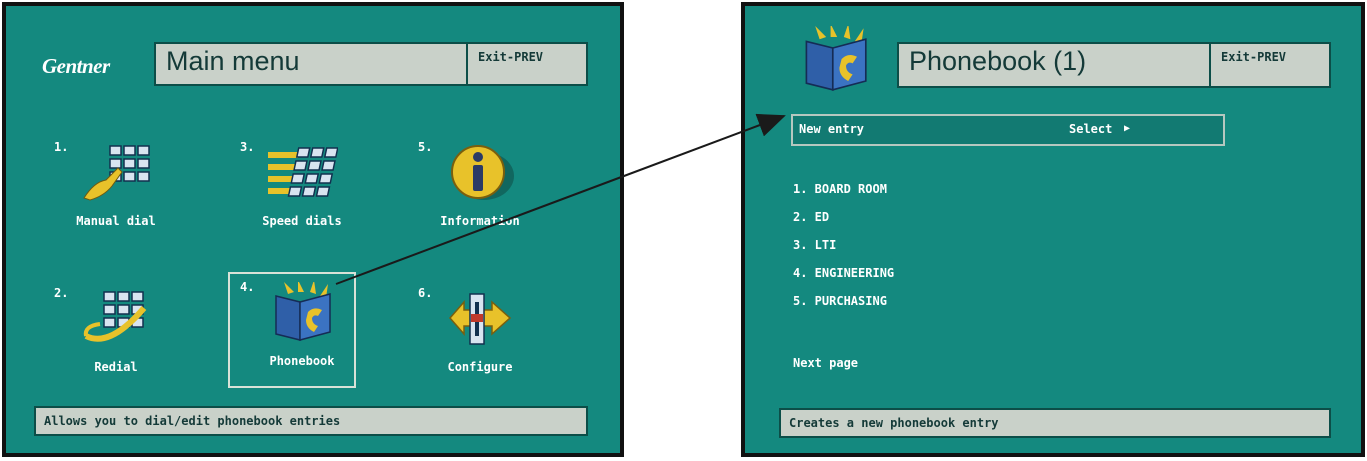 This screenshot has width=1367, height=461. What do you see at coordinates (233, 61) in the screenshot?
I see `page-title: Main menu` at bounding box center [233, 61].